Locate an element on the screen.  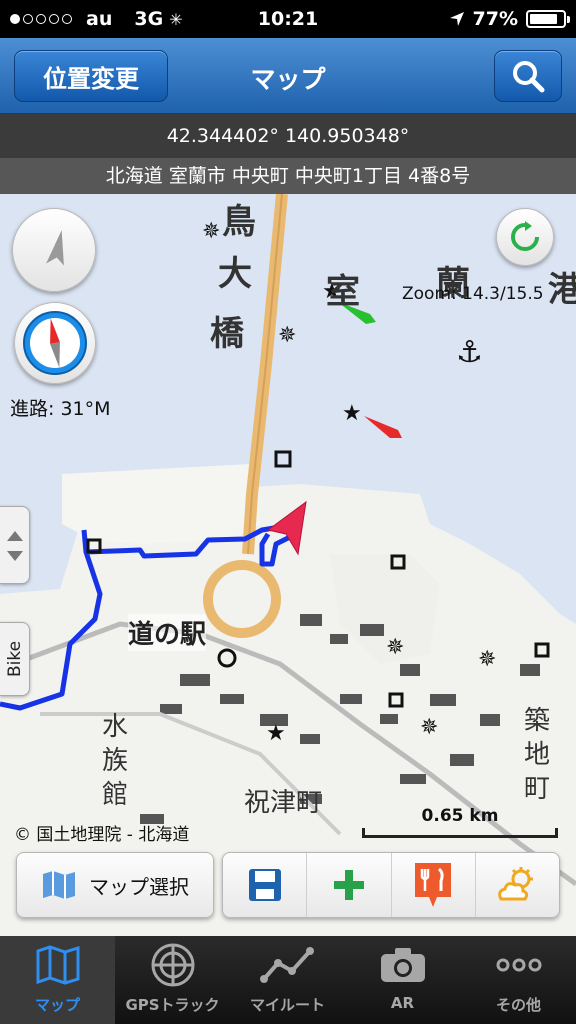
tab-my-route-label: マイルート is located at coordinates (287, 1005).